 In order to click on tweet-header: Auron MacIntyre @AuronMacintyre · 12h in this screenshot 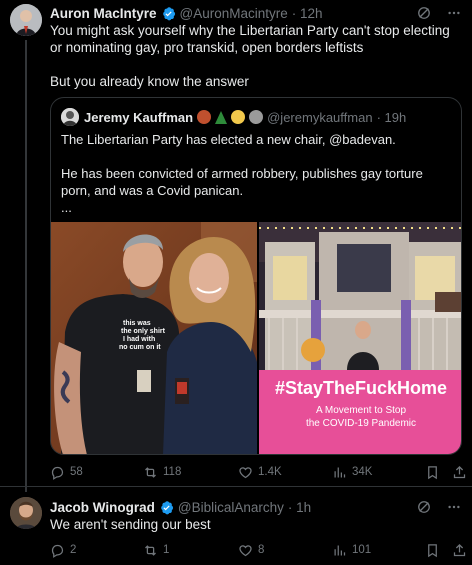, I will do `click(186, 13)`.